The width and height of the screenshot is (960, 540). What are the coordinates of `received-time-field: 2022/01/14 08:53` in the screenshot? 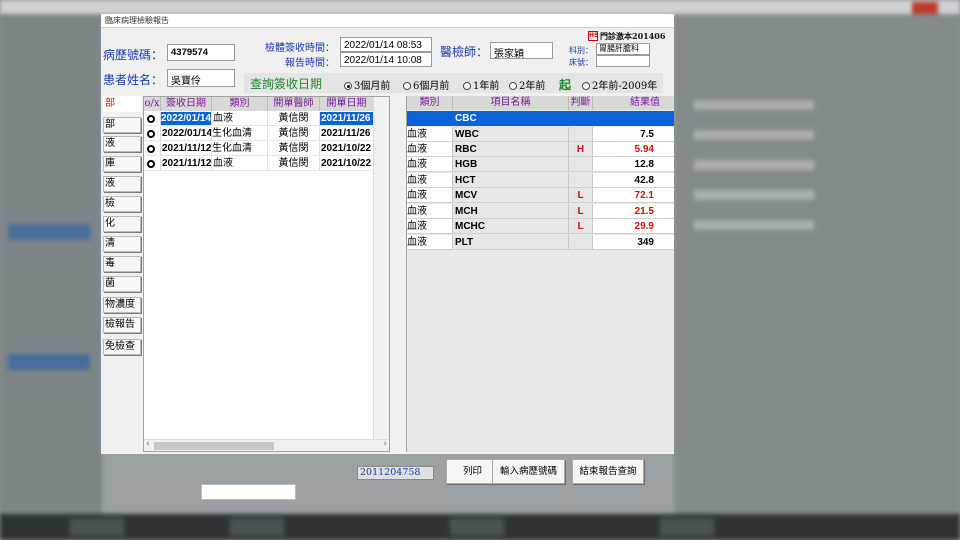 It's located at (386, 44).